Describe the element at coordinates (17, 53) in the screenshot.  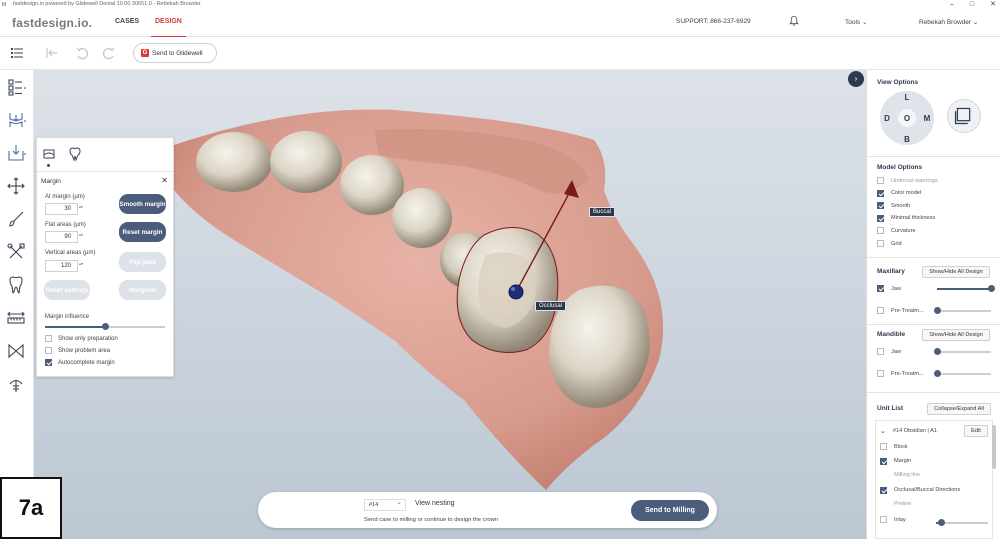
I see `list-menu-icon` at that location.